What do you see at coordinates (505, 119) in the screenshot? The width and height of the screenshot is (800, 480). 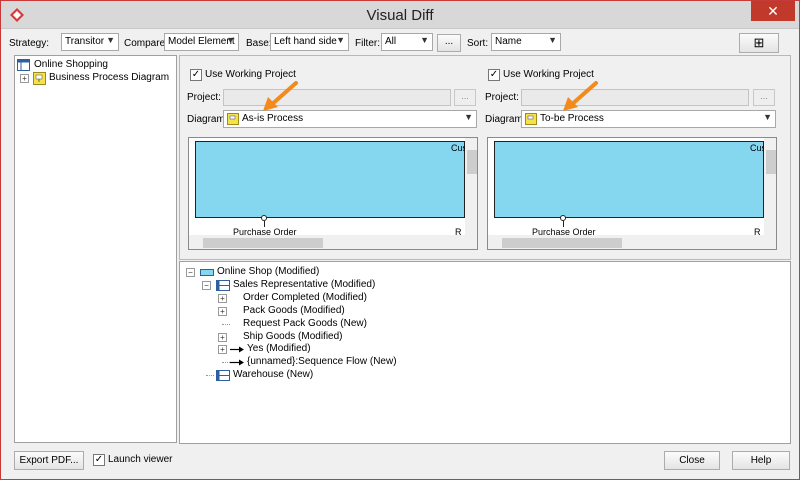 I see `right-diagram-label: Diagram:` at bounding box center [505, 119].